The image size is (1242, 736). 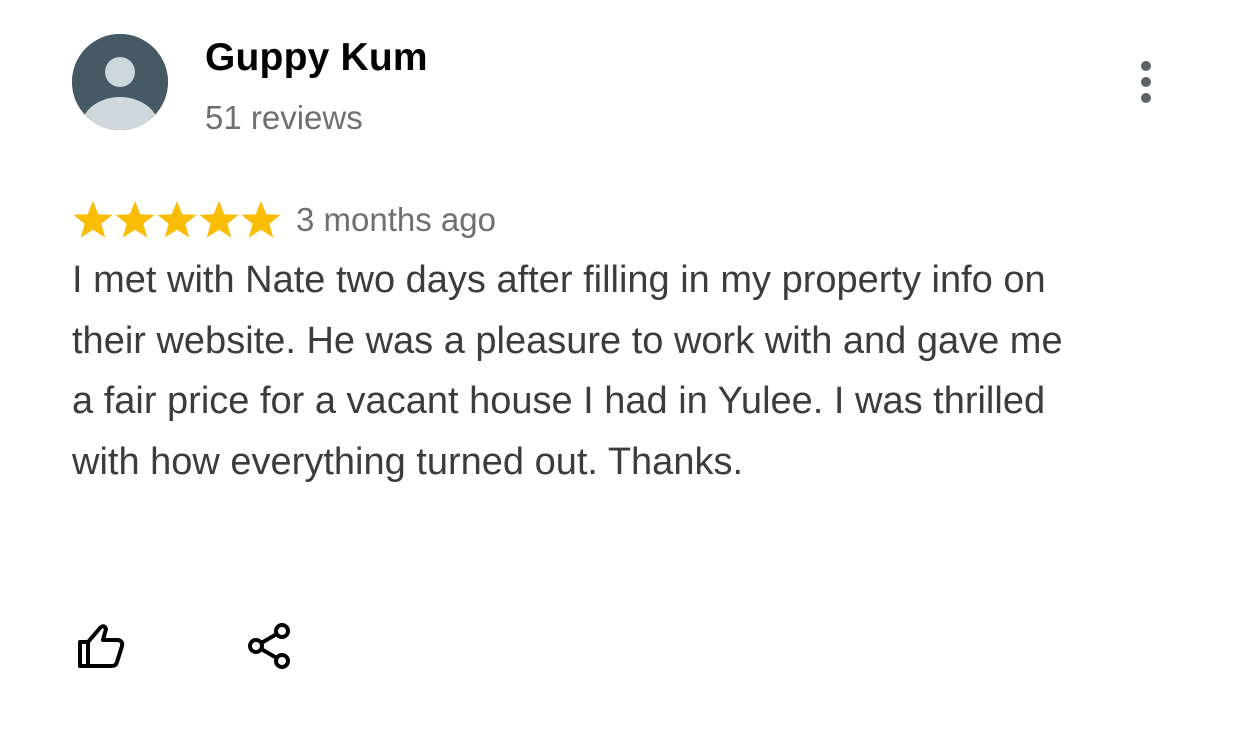 What do you see at coordinates (316, 58) in the screenshot?
I see `author-name: Guppy Kum` at bounding box center [316, 58].